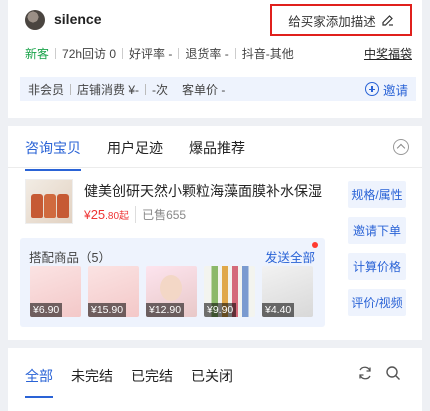  Describe the element at coordinates (229, 291) in the screenshot. I see `matching-product-thumb: ¥9.90` at that location.